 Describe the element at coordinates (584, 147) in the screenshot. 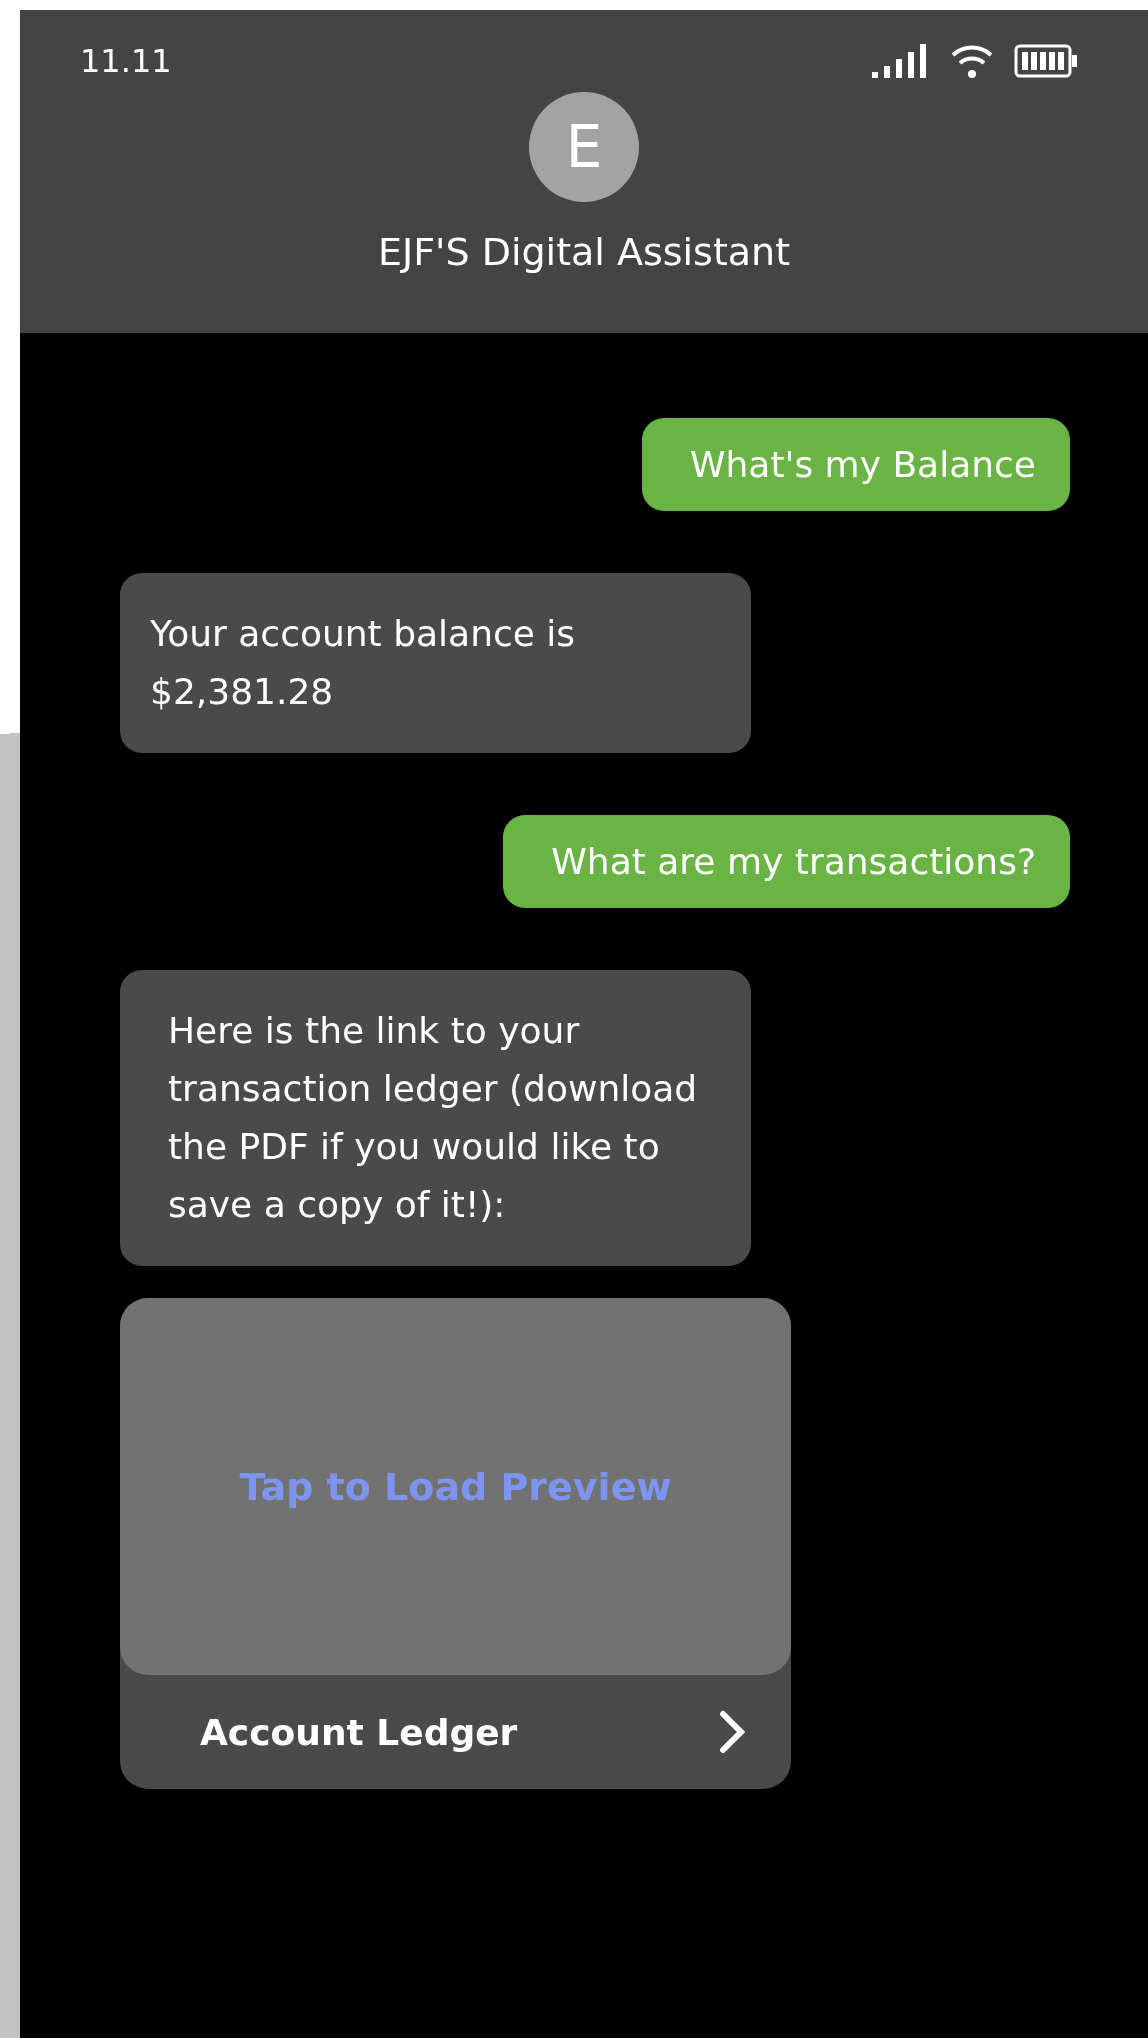

I see `assistant-avatar: E` at that location.